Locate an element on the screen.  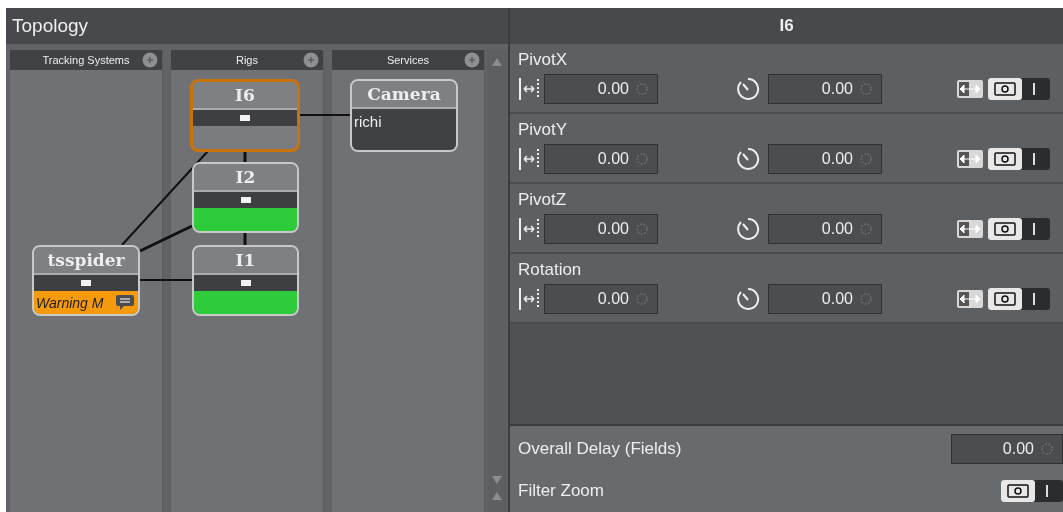
node-title: I1 is located at coordinates (245, 261).